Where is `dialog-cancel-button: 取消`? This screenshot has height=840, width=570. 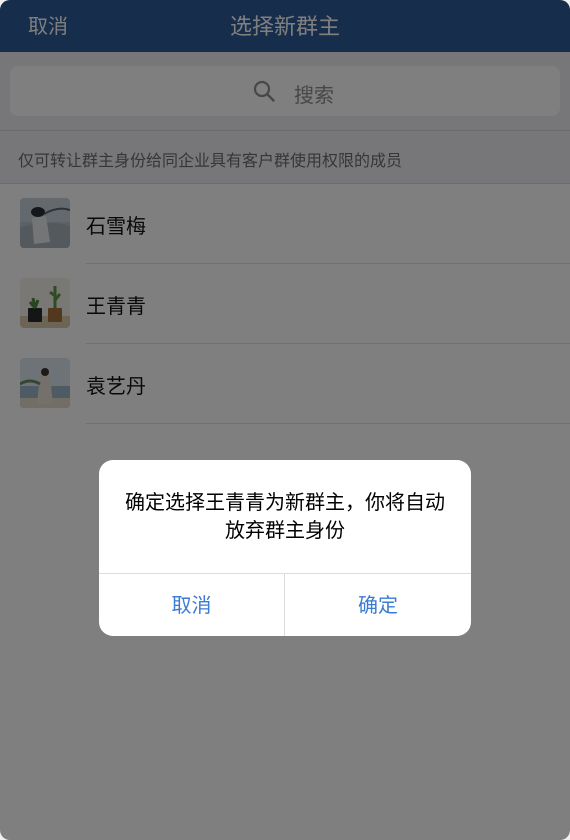 dialog-cancel-button: 取消 is located at coordinates (192, 605).